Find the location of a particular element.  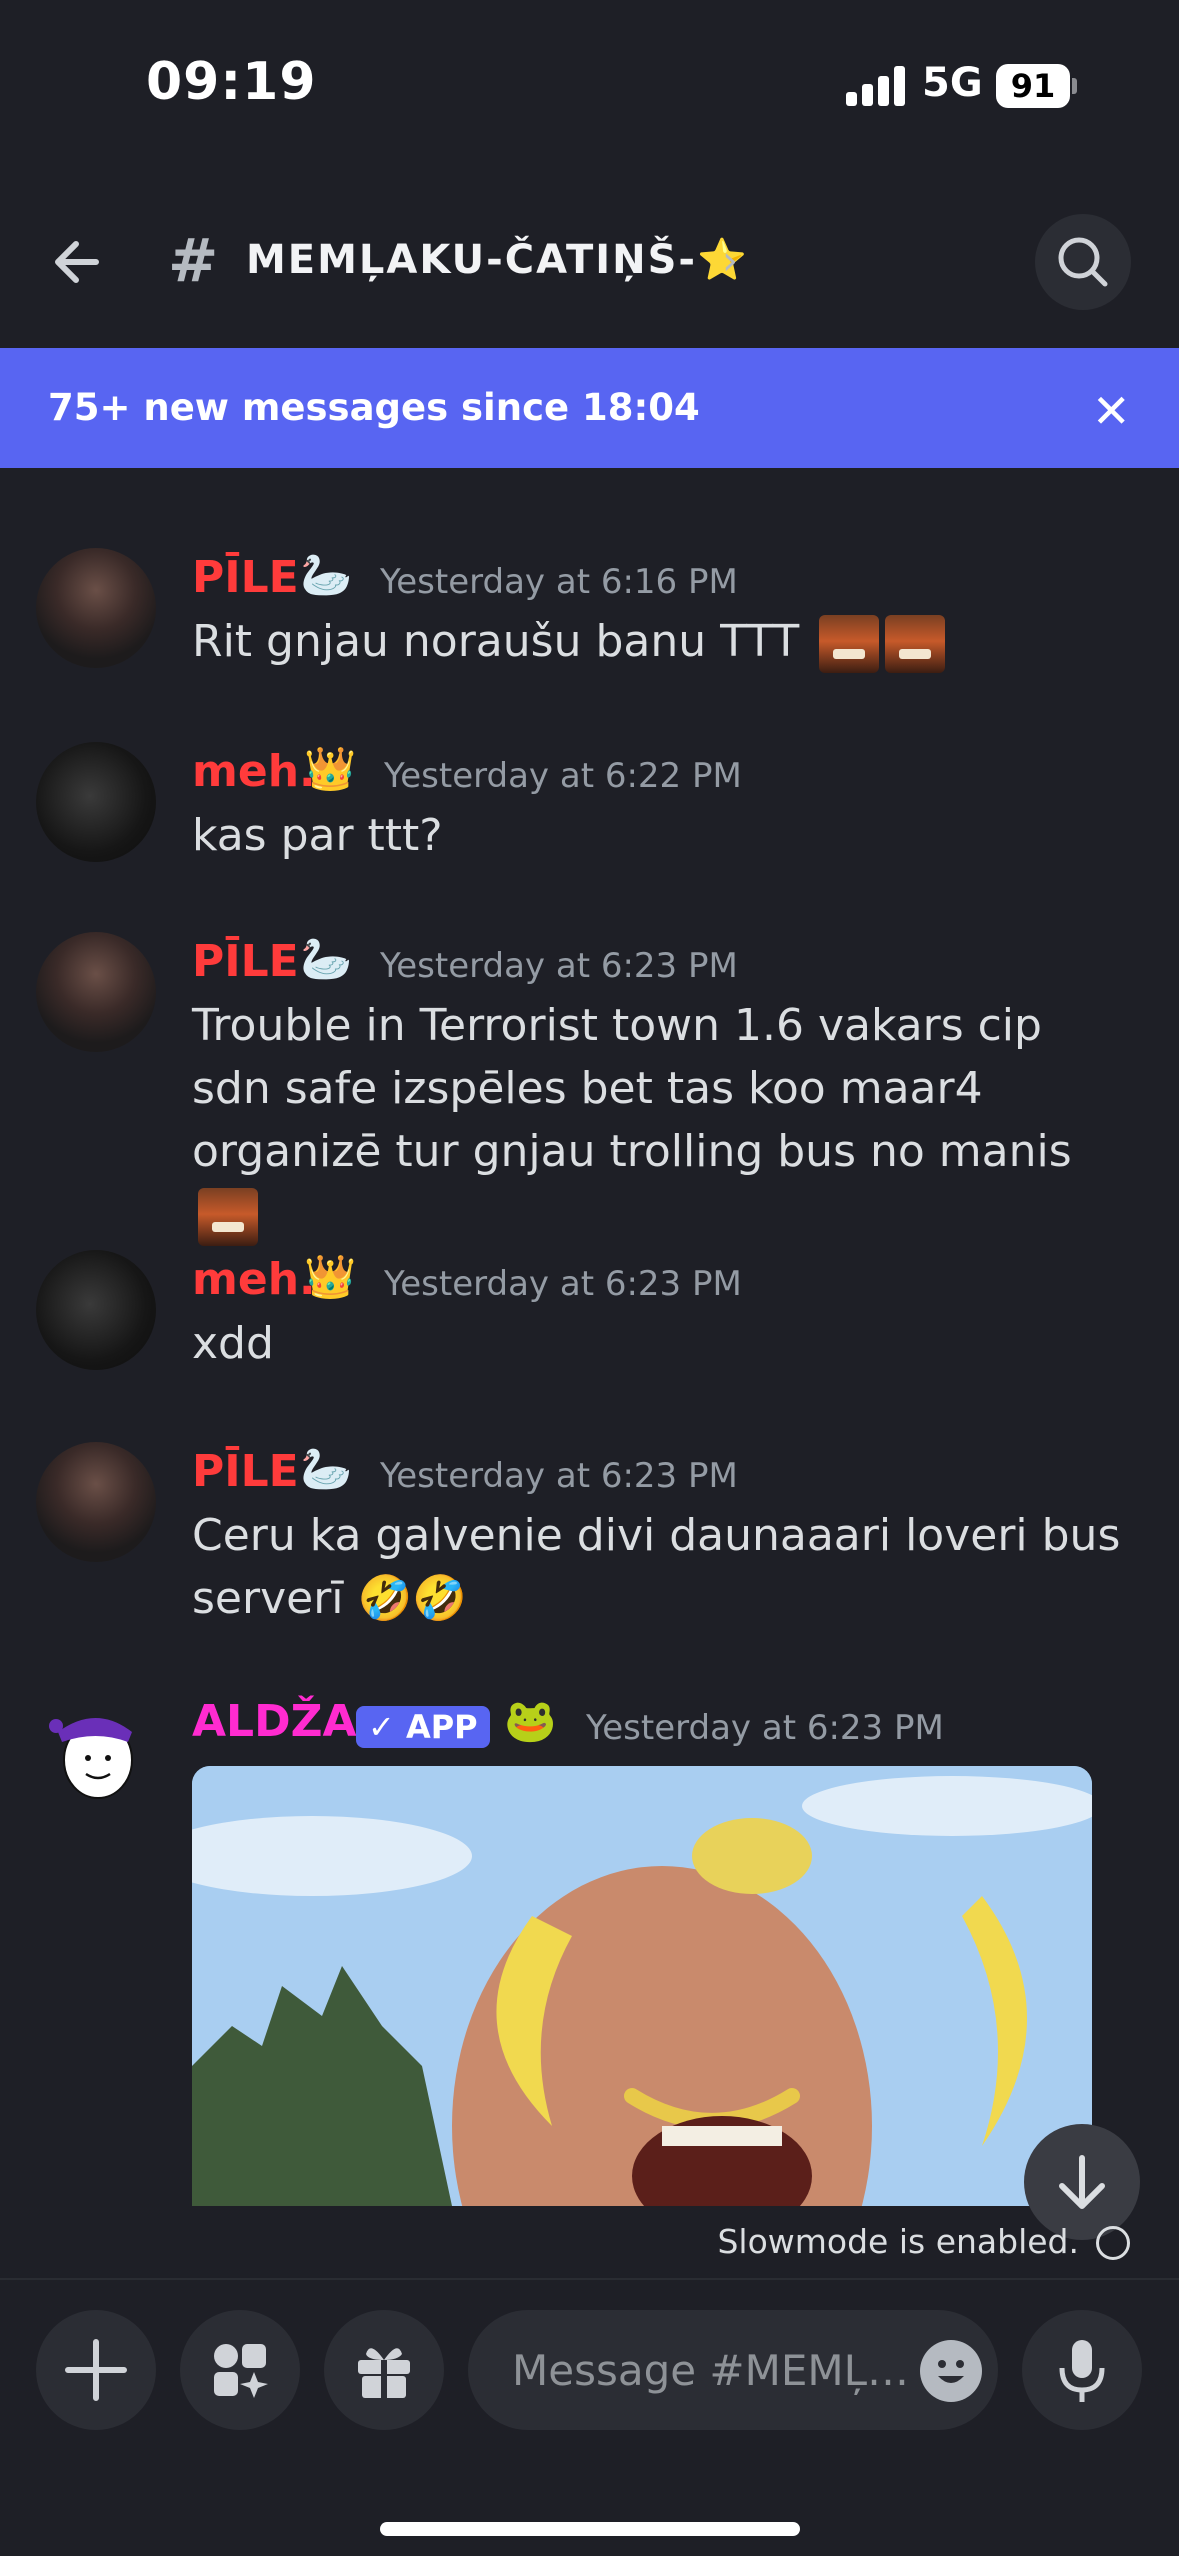

voice-message-button is located at coordinates (1082, 2370).